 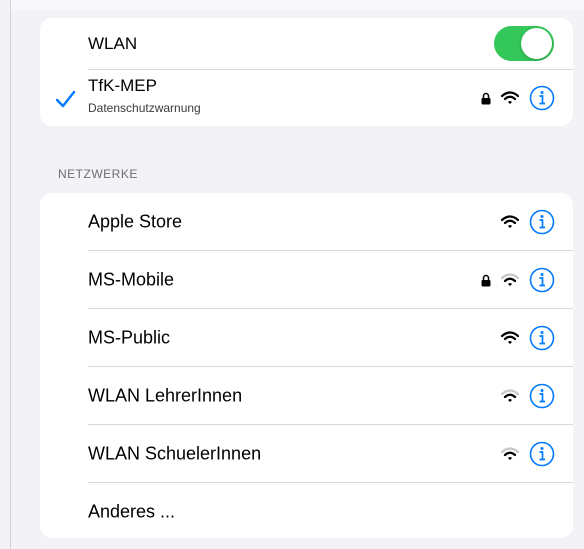 I want to click on toggle-knob, so click(x=536, y=43).